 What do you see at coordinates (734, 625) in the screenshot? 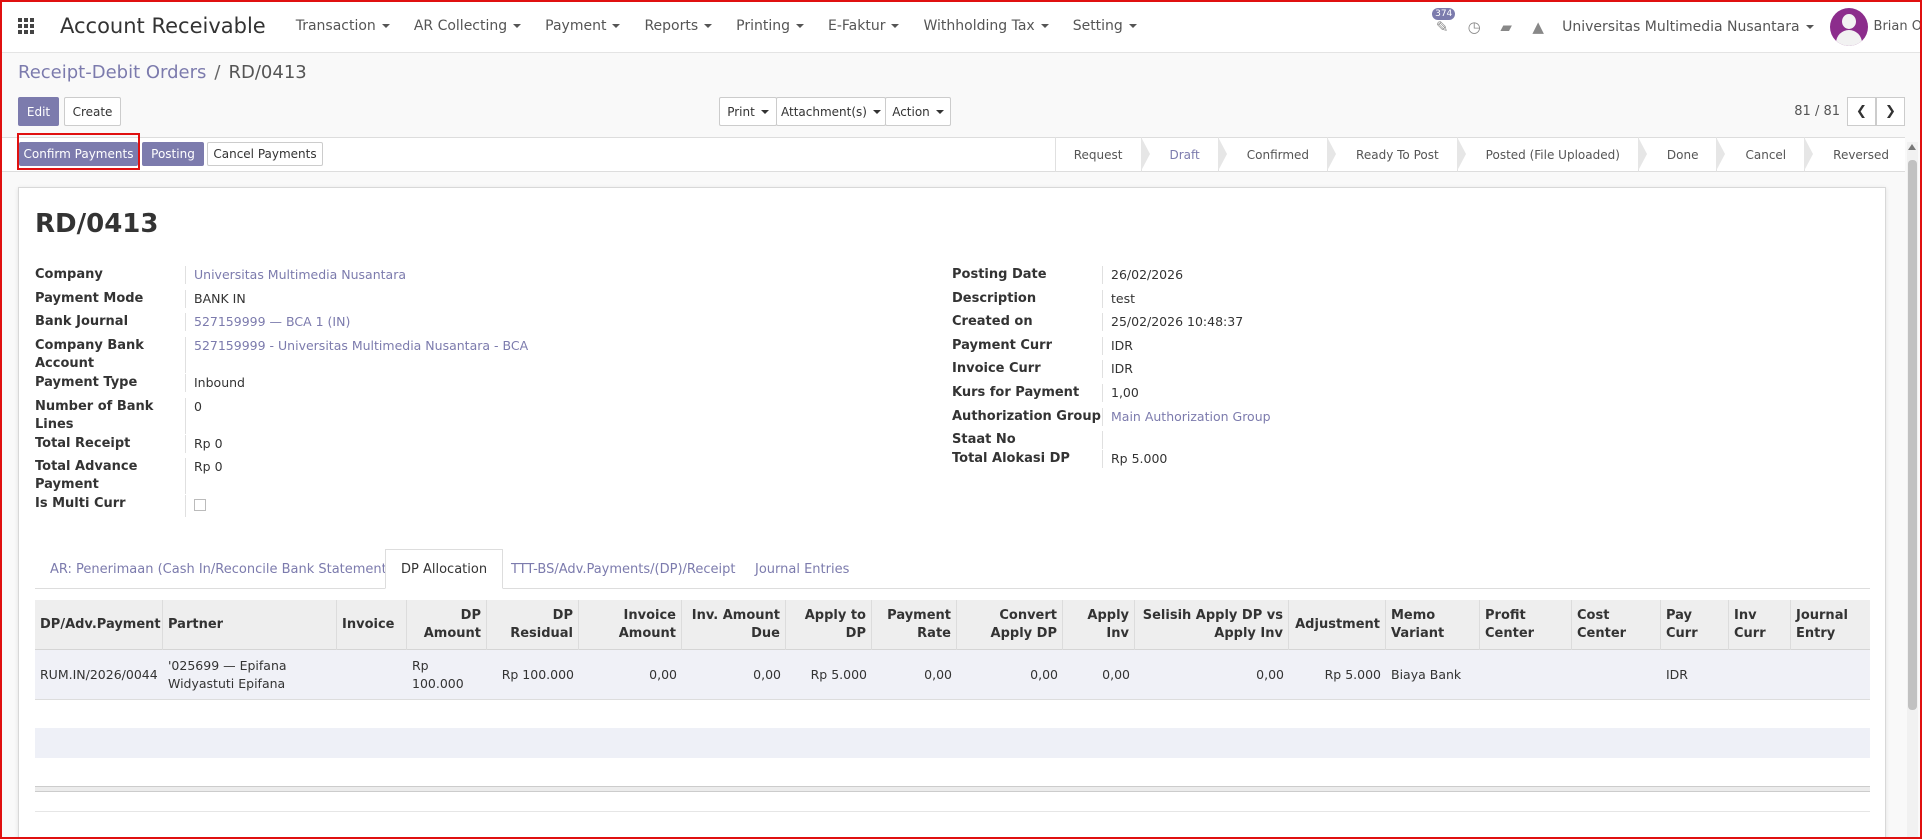
I see `col-inv-amount-due: Inv. Amount Due` at bounding box center [734, 625].